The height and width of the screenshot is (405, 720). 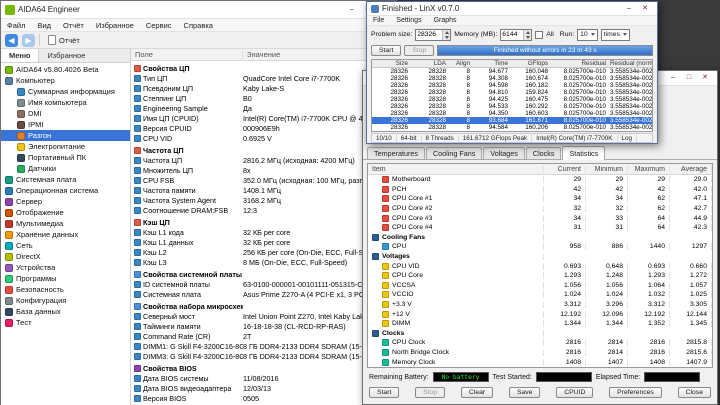 I want to click on stability-tab: Statistics, so click(x=584, y=153).